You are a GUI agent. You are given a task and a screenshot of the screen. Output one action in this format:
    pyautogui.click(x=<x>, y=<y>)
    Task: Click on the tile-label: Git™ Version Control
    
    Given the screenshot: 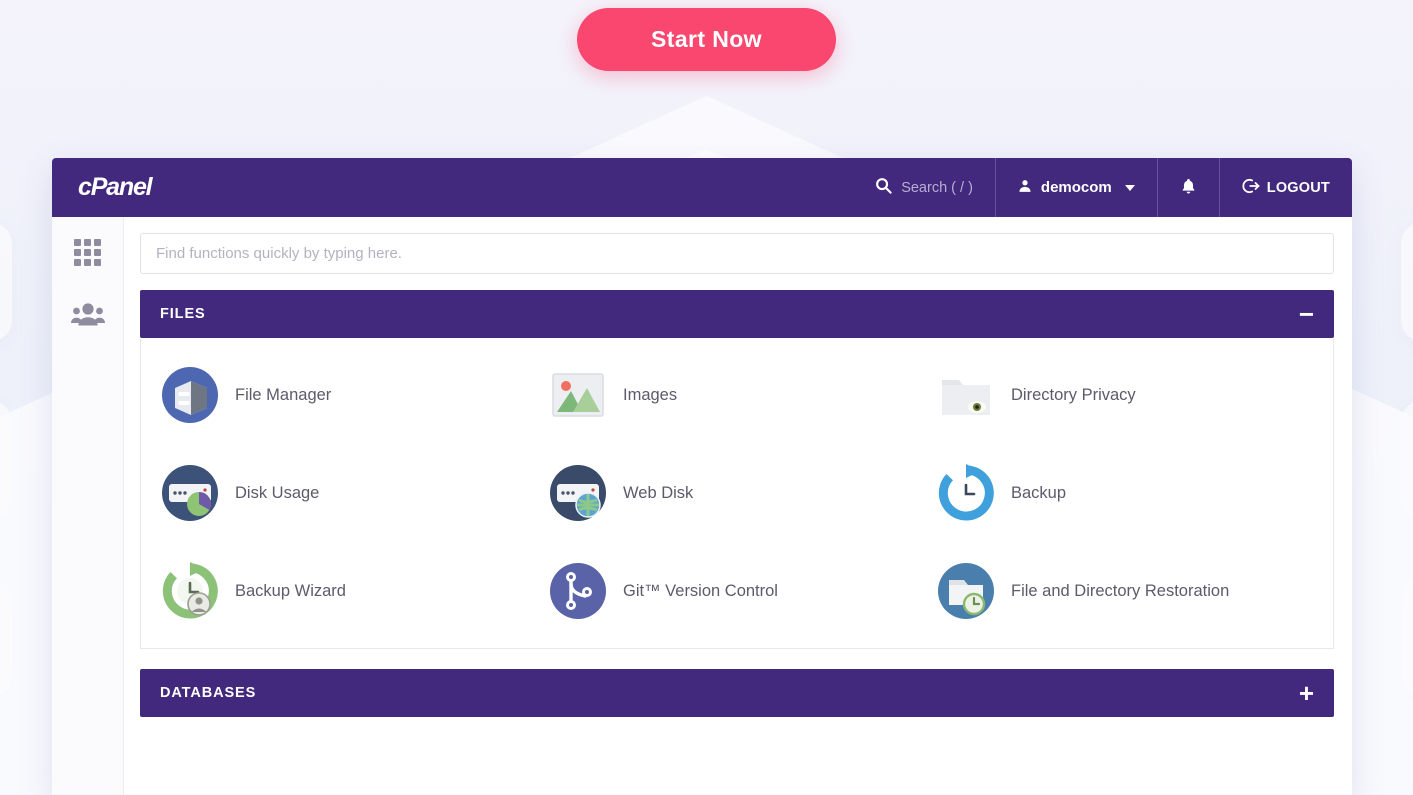 What is the action you would take?
    pyautogui.click(x=700, y=590)
    